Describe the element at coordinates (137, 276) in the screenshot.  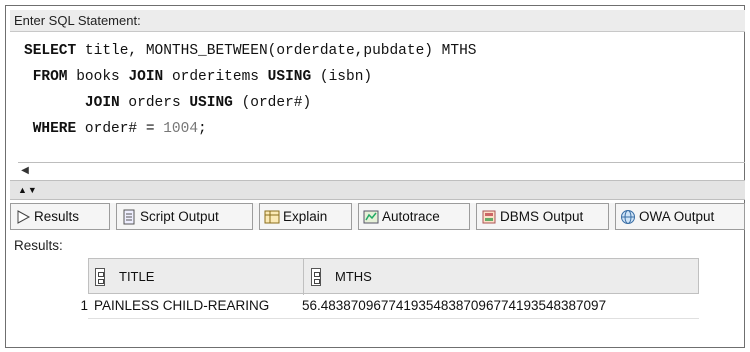
I see `column-header-label: TITLE` at that location.